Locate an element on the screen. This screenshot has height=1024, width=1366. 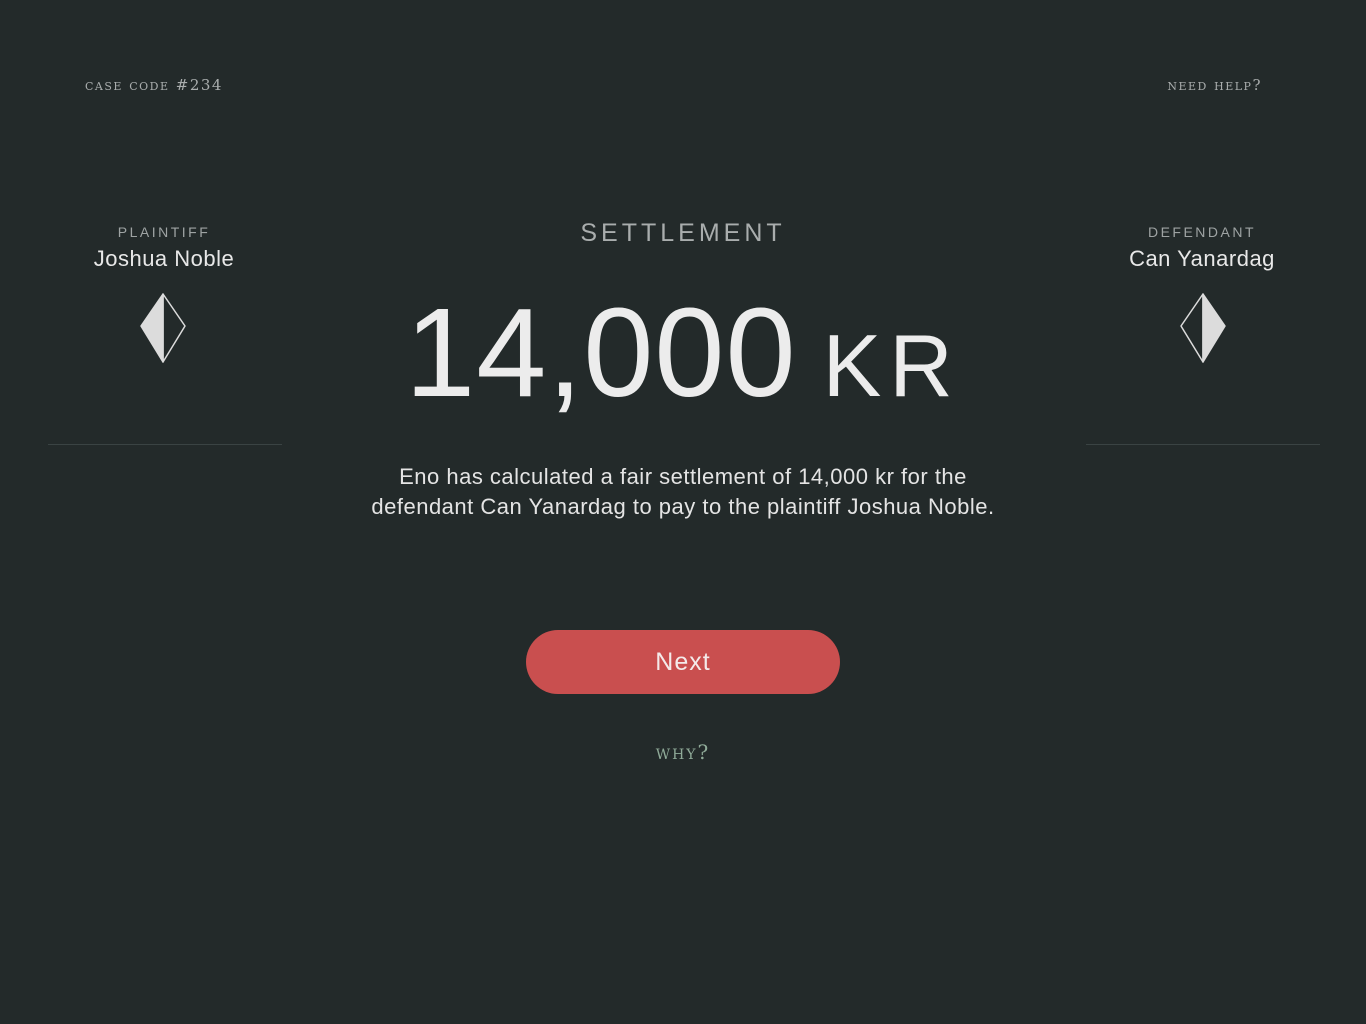
next-button: Next is located at coordinates (683, 662).